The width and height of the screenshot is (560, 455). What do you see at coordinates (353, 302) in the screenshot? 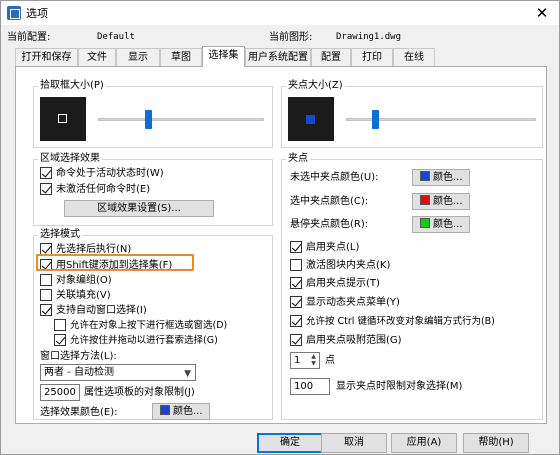
I see `dynamic-grip-menu-label: 显示动态夹点菜单(Y)` at bounding box center [353, 302].